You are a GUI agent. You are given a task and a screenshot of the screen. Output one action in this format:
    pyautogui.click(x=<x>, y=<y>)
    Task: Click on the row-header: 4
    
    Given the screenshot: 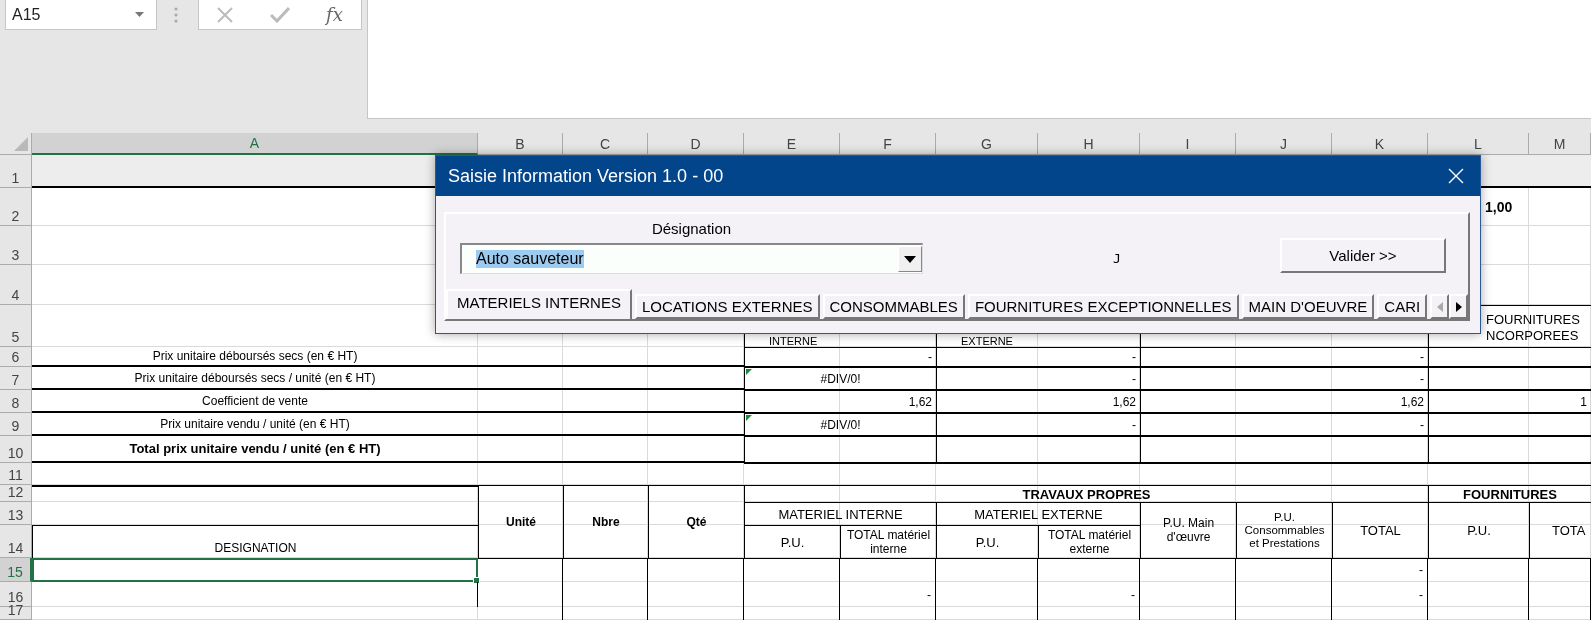 What is the action you would take?
    pyautogui.click(x=16, y=285)
    